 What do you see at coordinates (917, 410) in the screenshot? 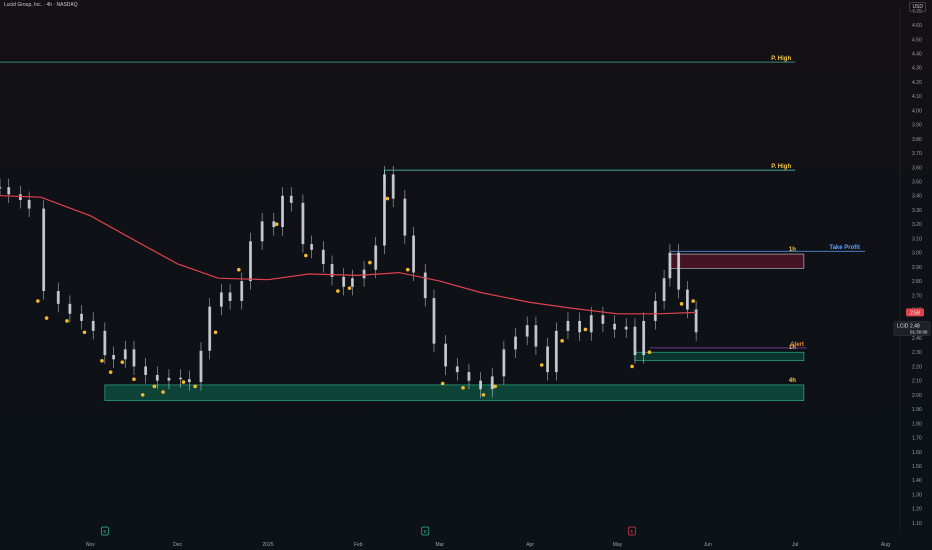
I see `y-tick-label: 1.90` at bounding box center [917, 410].